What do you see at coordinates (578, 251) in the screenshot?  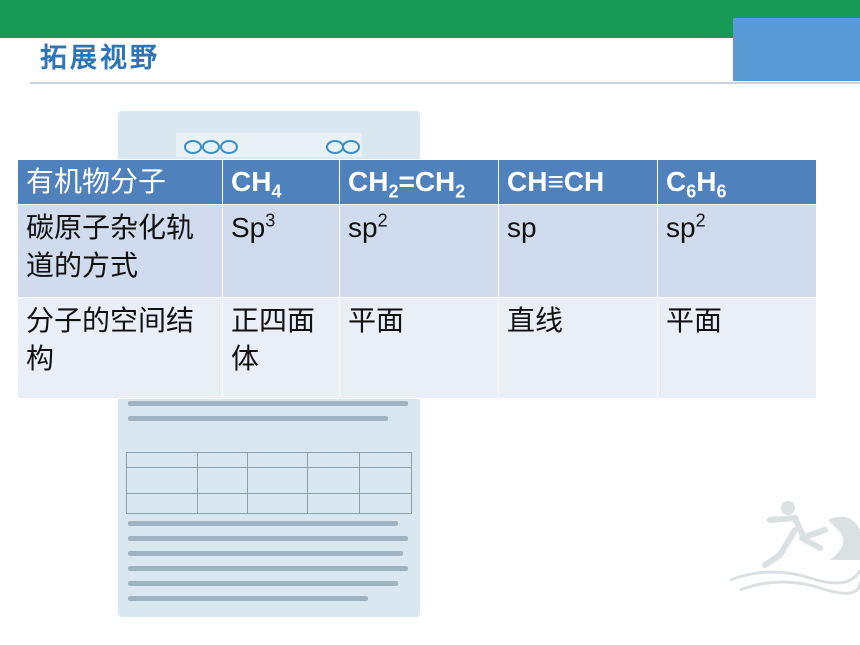 I see `cell-acetylene-hybridization: sp` at bounding box center [578, 251].